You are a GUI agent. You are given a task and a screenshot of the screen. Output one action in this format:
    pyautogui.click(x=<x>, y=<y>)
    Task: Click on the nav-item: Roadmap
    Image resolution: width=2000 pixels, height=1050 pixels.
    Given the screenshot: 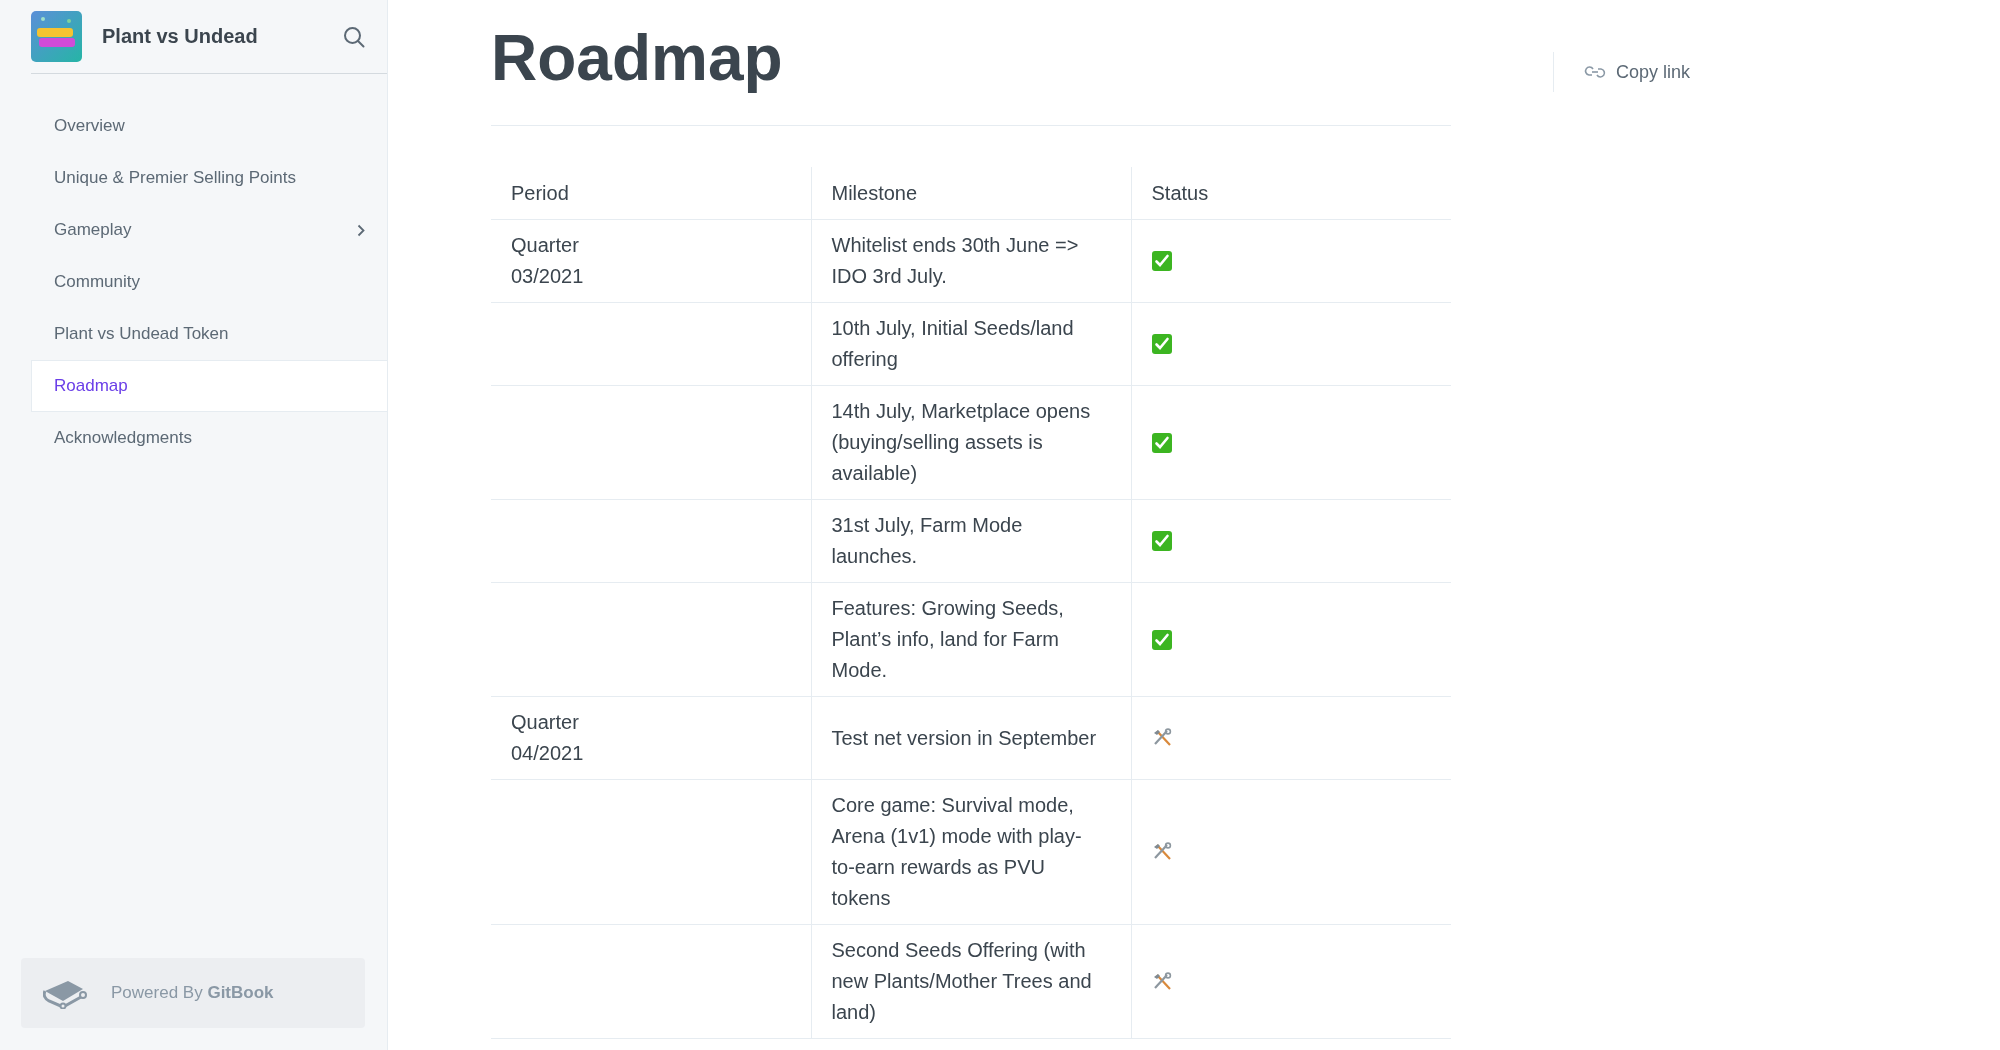 What is the action you would take?
    pyautogui.click(x=209, y=386)
    